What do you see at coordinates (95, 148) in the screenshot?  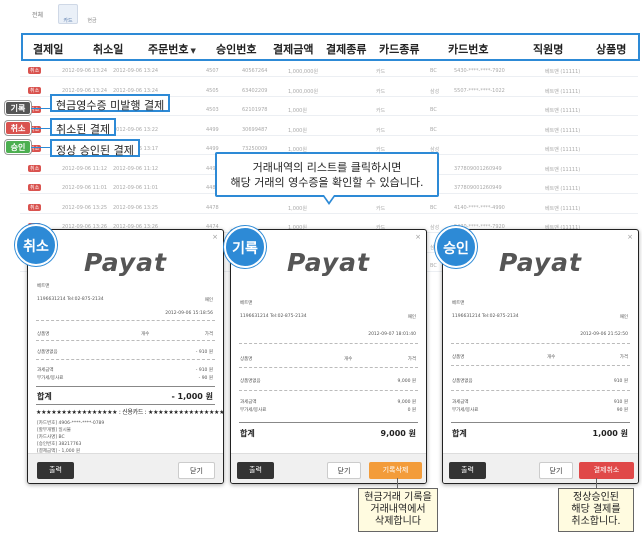 I see `legend-approve-text: 정상 승인된 결제` at bounding box center [95, 148].